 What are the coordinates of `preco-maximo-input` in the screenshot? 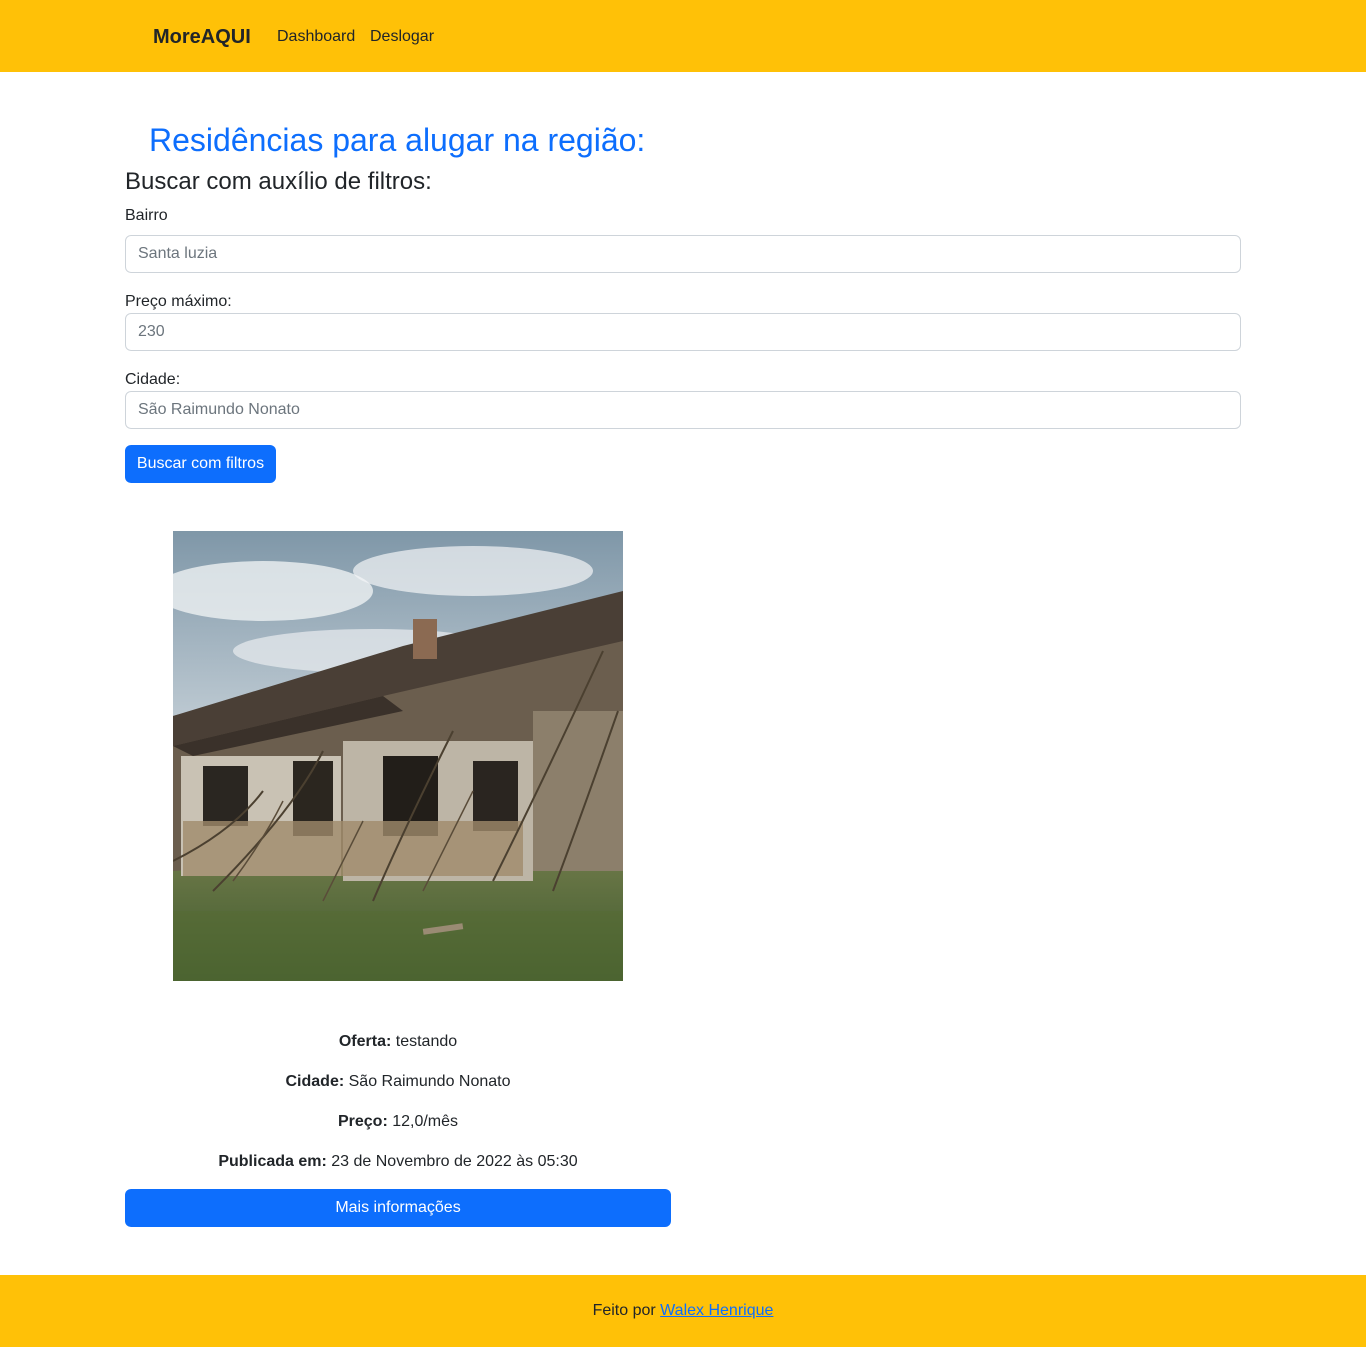 It's located at (683, 332).